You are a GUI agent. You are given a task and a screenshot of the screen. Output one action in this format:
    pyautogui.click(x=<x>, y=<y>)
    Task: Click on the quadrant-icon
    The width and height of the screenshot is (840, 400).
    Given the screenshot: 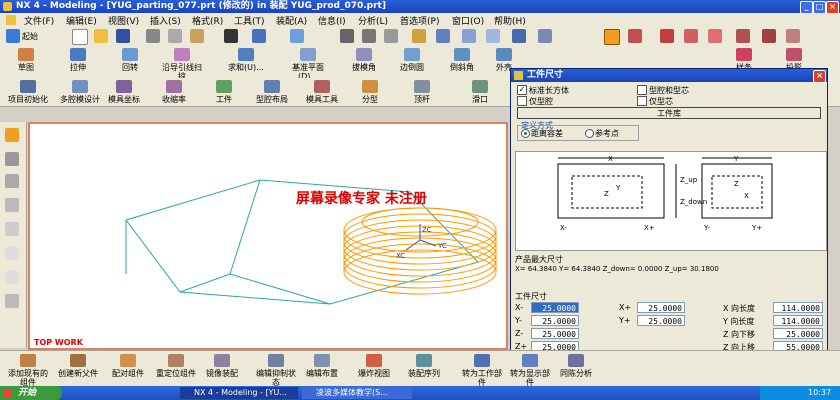 What is the action you would take?
    pyautogui.click(x=715, y=36)
    